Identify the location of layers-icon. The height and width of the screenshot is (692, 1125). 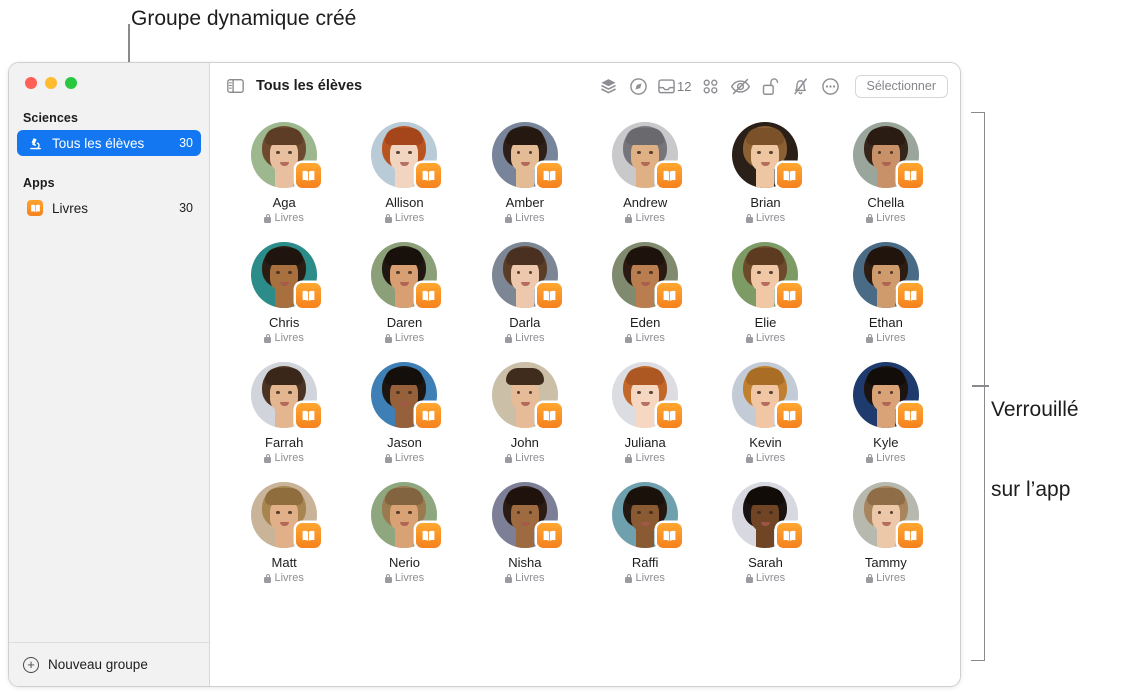
(608, 86).